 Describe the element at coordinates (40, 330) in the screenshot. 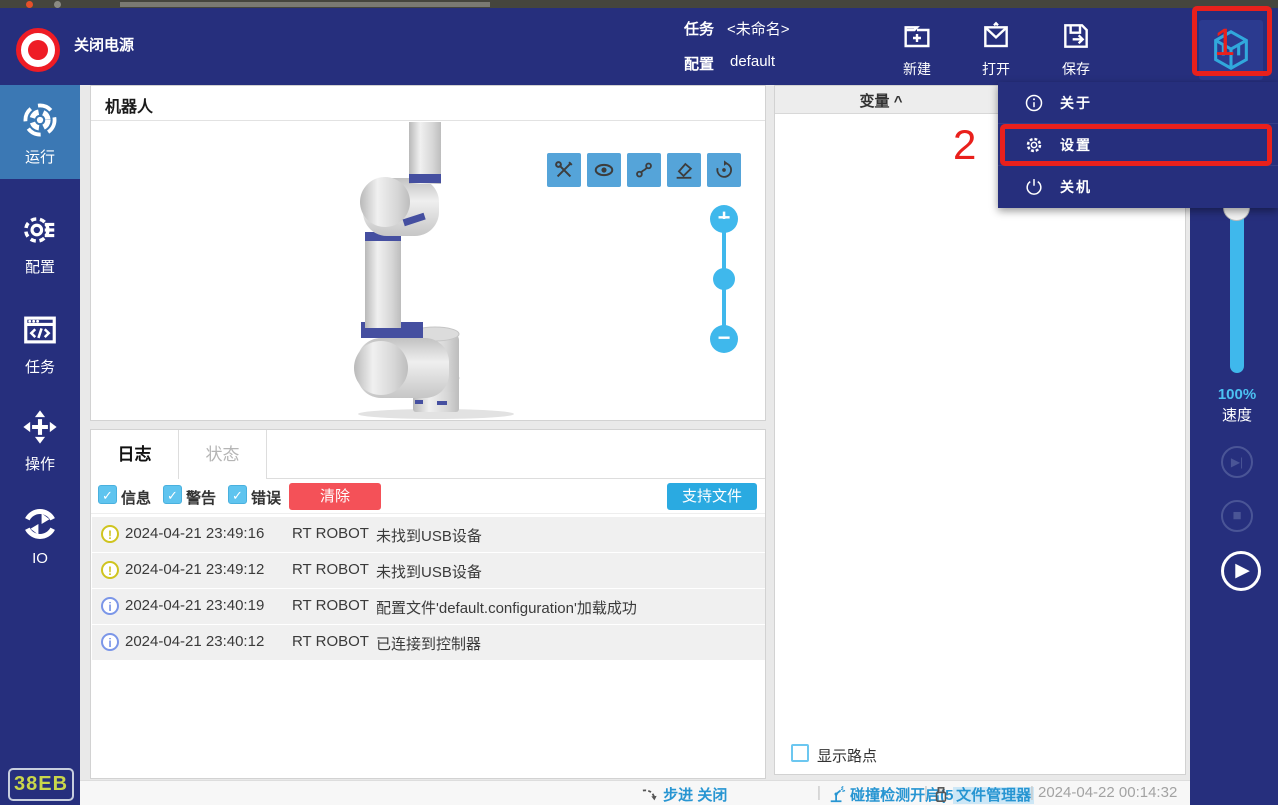

I see `task-icon` at that location.